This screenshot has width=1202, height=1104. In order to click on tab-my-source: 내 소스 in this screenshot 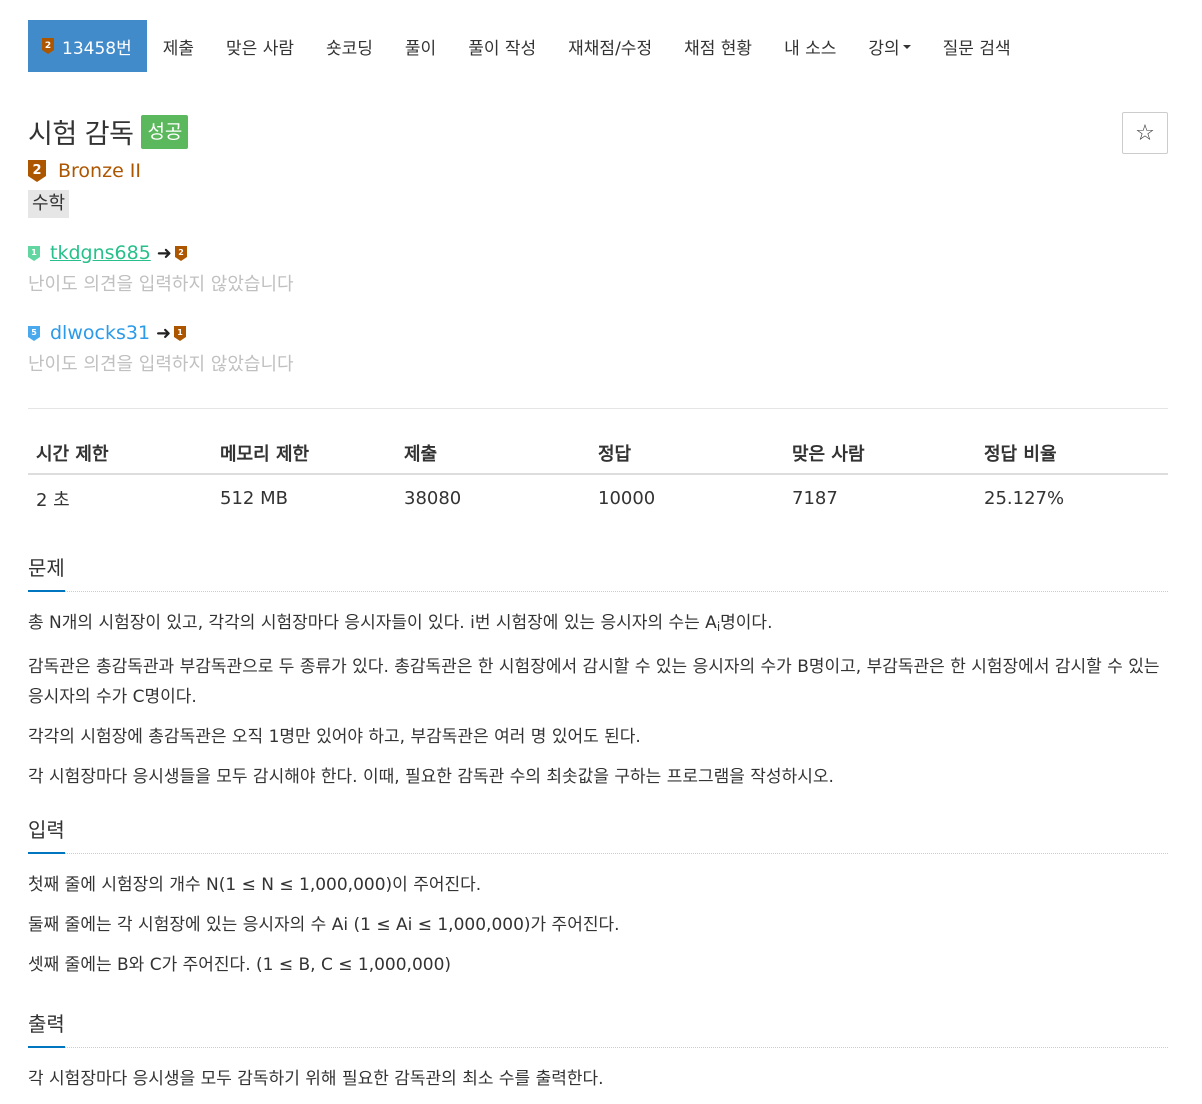, I will do `click(810, 46)`.